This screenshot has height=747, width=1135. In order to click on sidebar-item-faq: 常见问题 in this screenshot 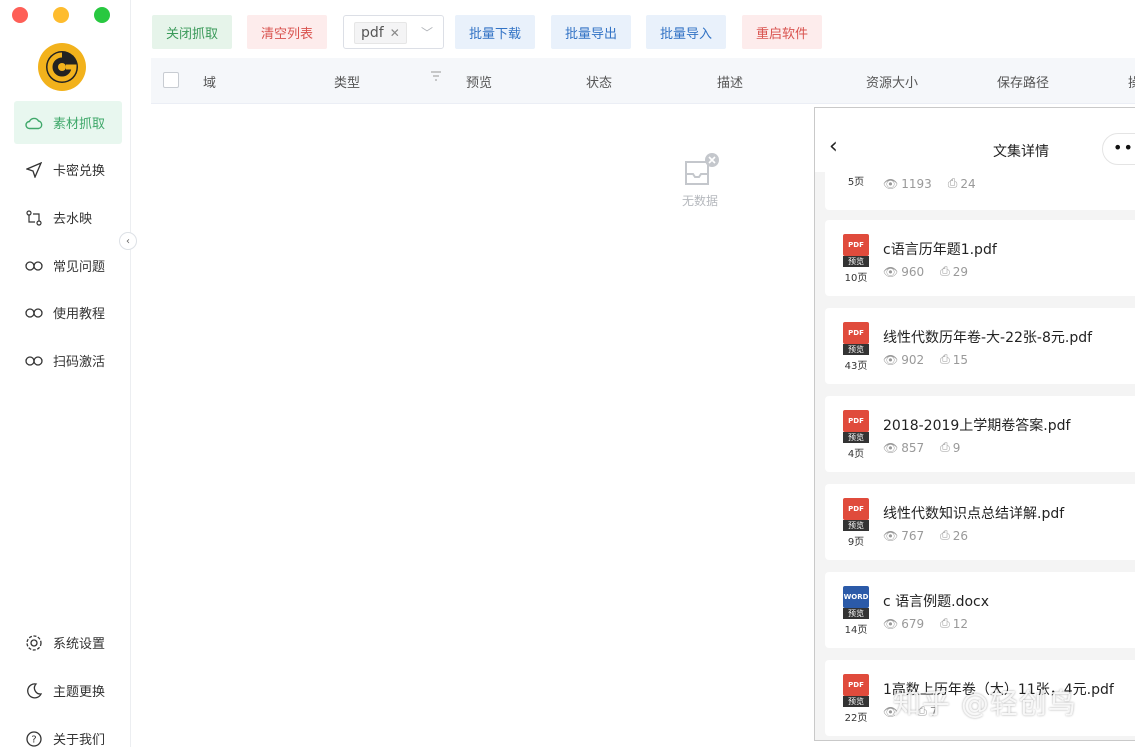, I will do `click(68, 265)`.